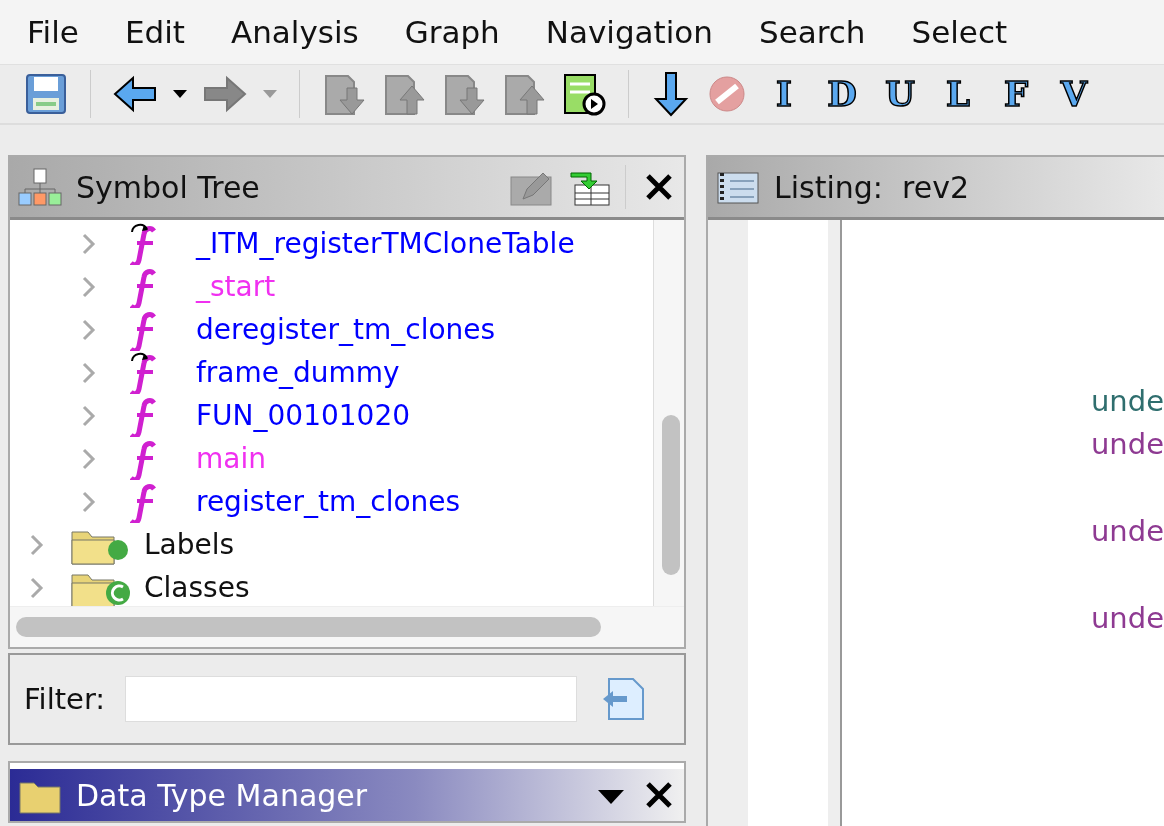 This screenshot has height=826, width=1164. Describe the element at coordinates (812, 32) in the screenshot. I see `menu-item: Search` at that location.